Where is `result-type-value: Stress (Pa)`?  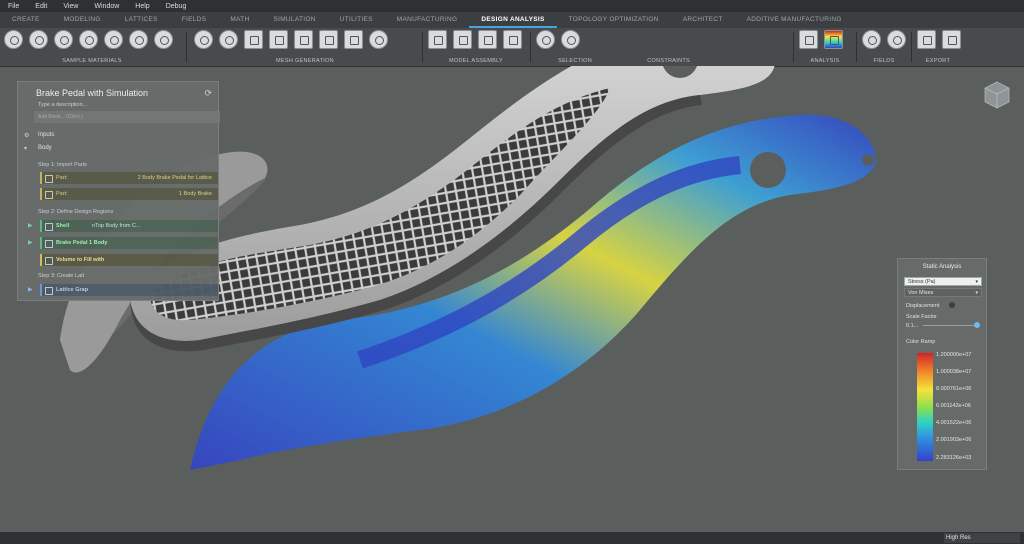
result-type-value: Stress (Pa) is located at coordinates (922, 282).